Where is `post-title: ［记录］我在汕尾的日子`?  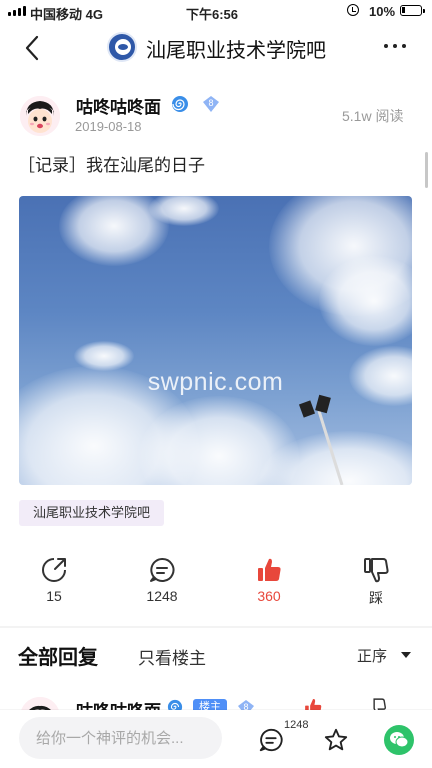 post-title: ［记录］我在汕尾的日子 is located at coordinates (111, 165).